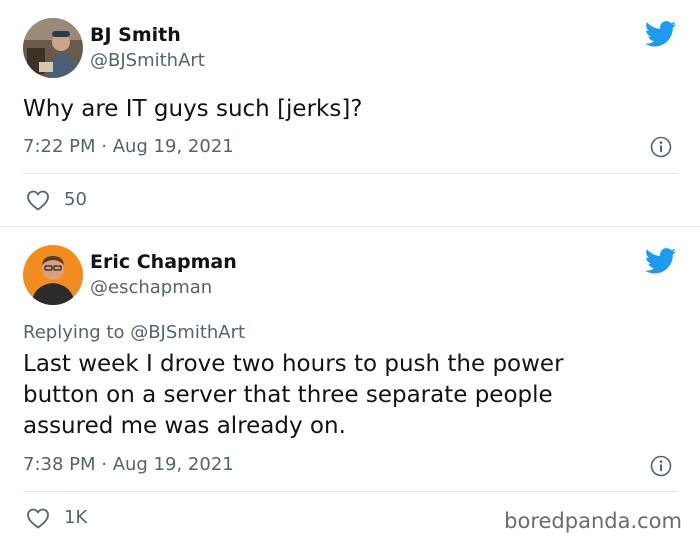 This screenshot has width=700, height=544. What do you see at coordinates (75, 199) in the screenshot?
I see `like-count: 50` at bounding box center [75, 199].